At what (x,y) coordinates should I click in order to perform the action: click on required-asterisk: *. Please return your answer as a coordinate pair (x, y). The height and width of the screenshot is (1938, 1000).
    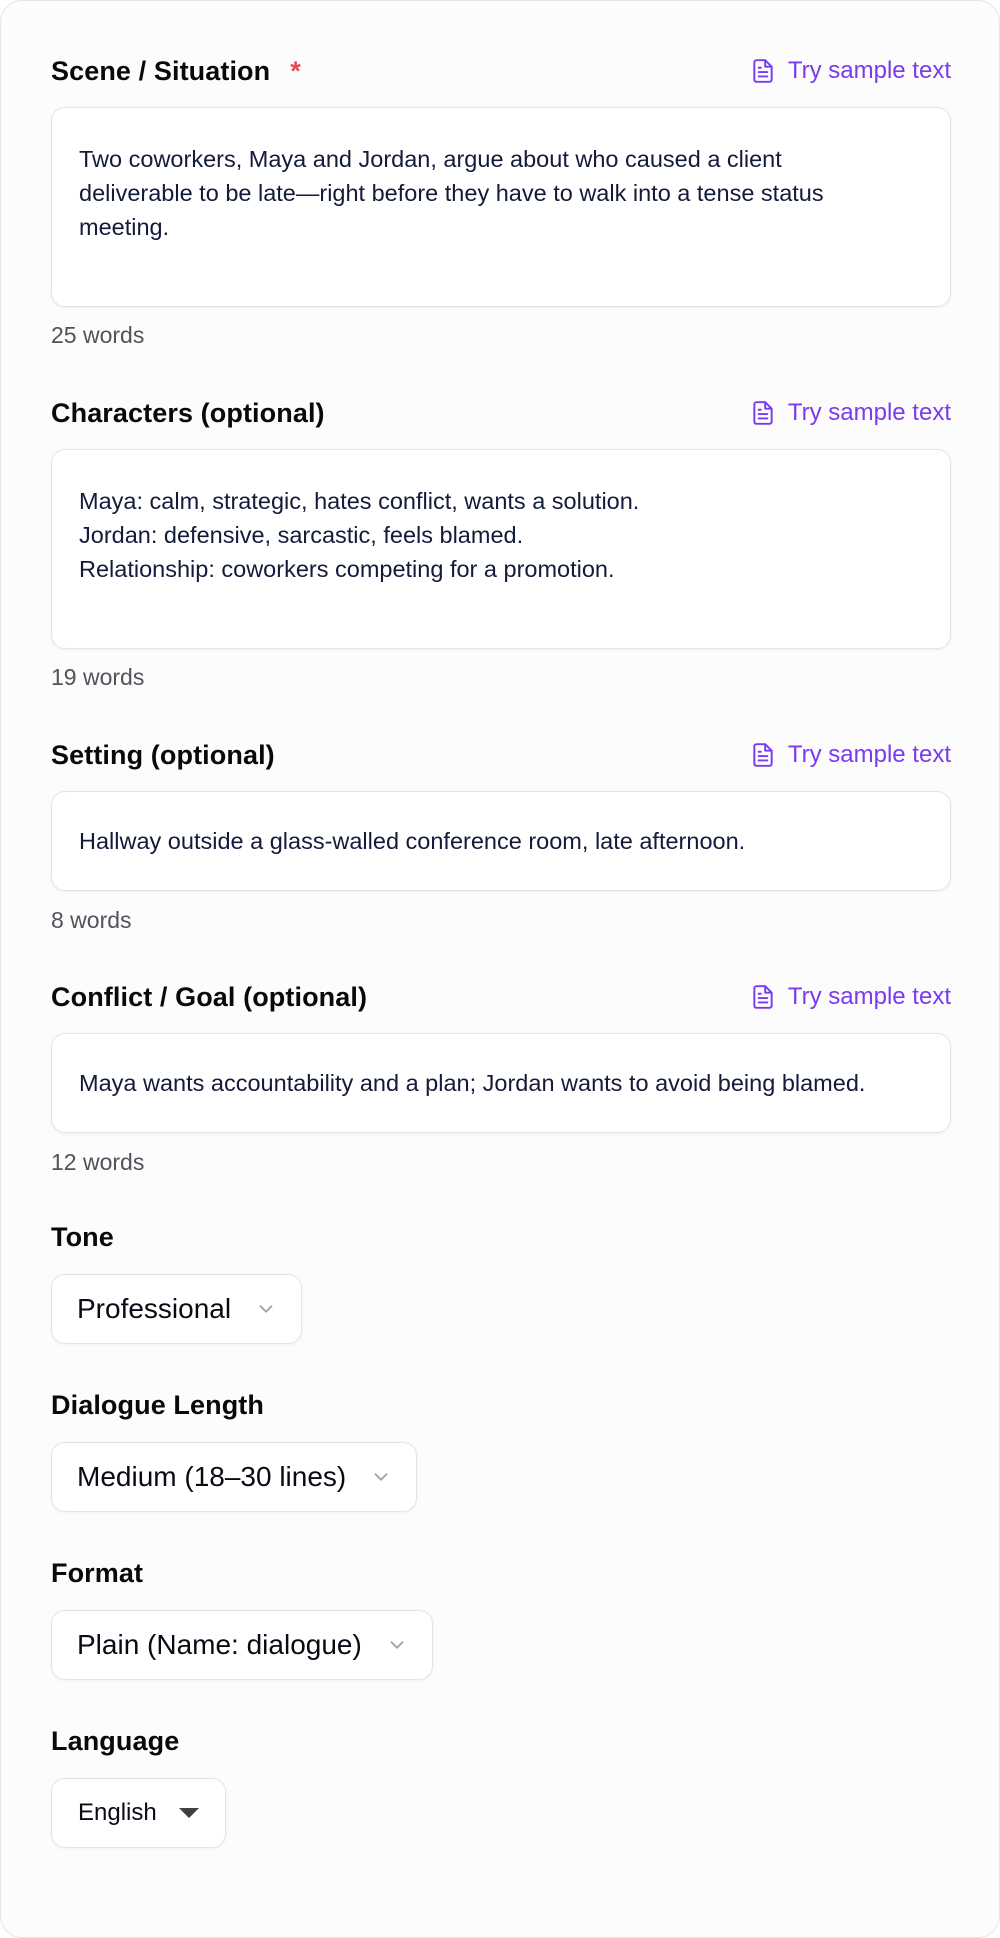
    Looking at the image, I should click on (295, 71).